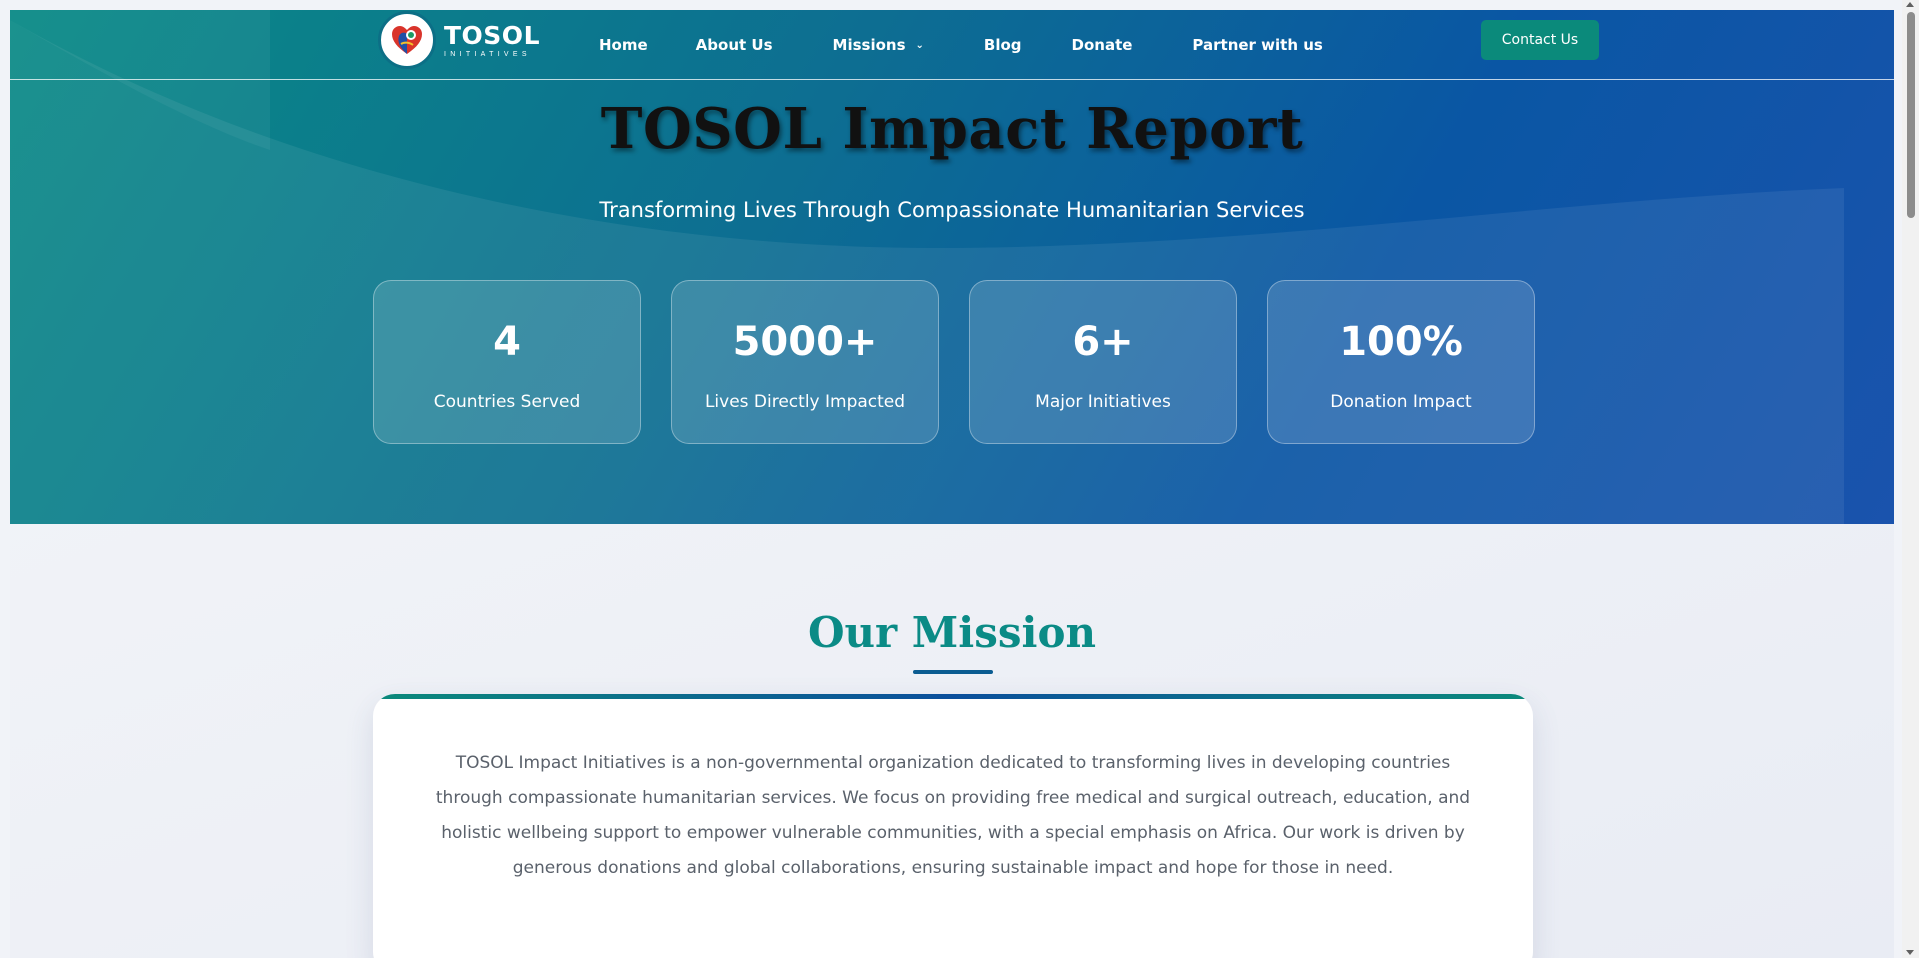  I want to click on nav-home-label: Home, so click(623, 45).